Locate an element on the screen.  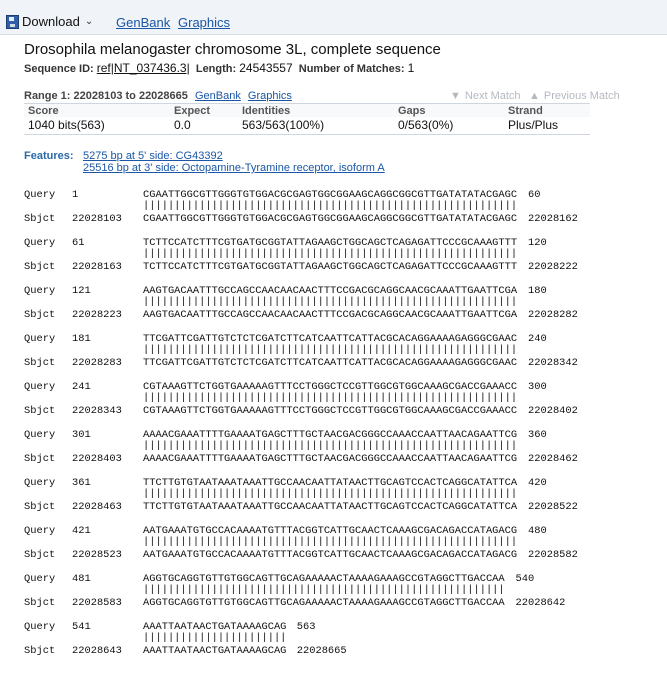
subject-start: 22028283 is located at coordinates (97, 363).